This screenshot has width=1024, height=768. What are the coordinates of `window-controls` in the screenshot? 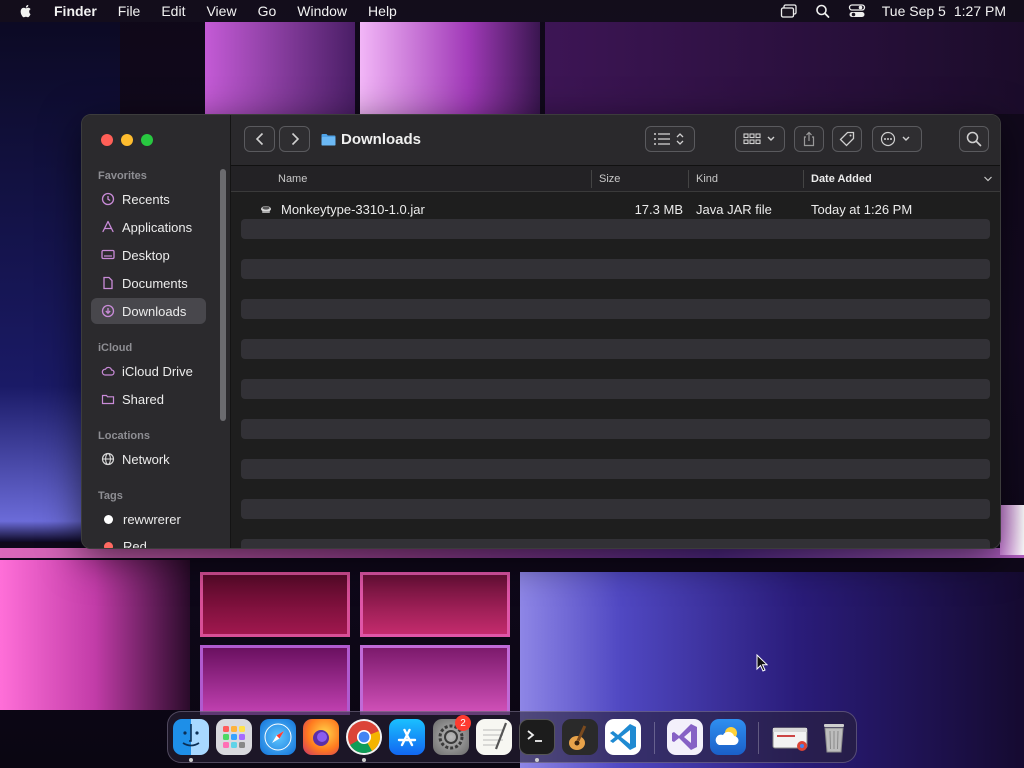 It's located at (127, 140).